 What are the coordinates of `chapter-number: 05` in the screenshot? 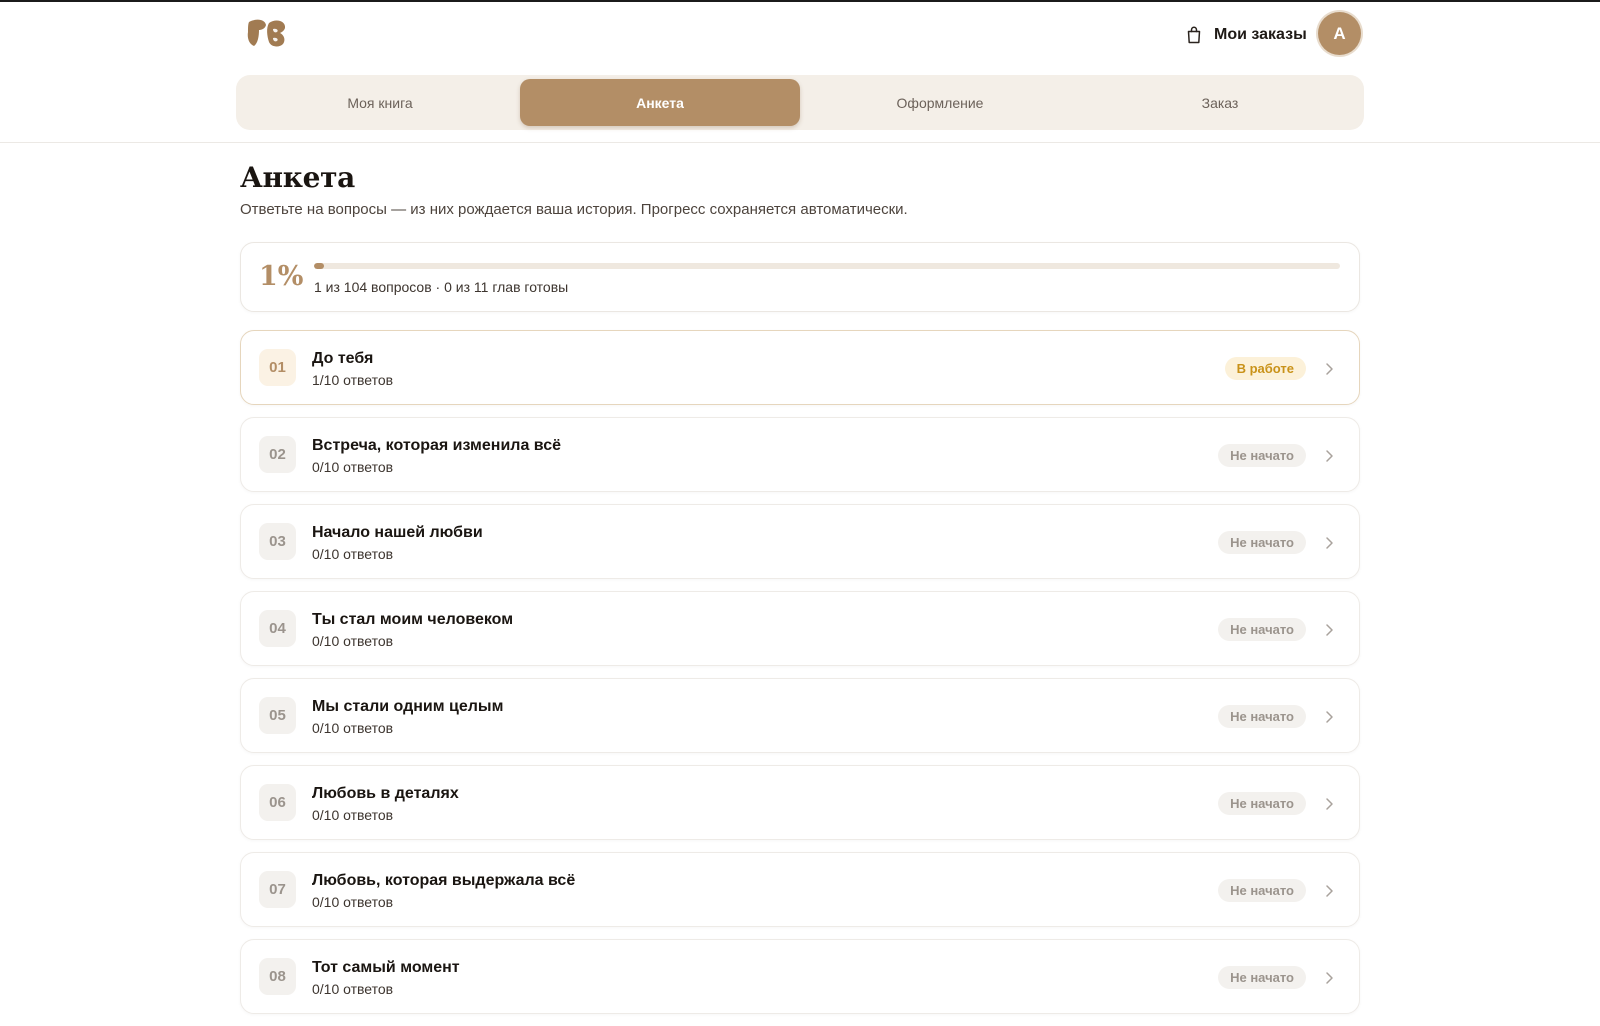 It's located at (277, 715).